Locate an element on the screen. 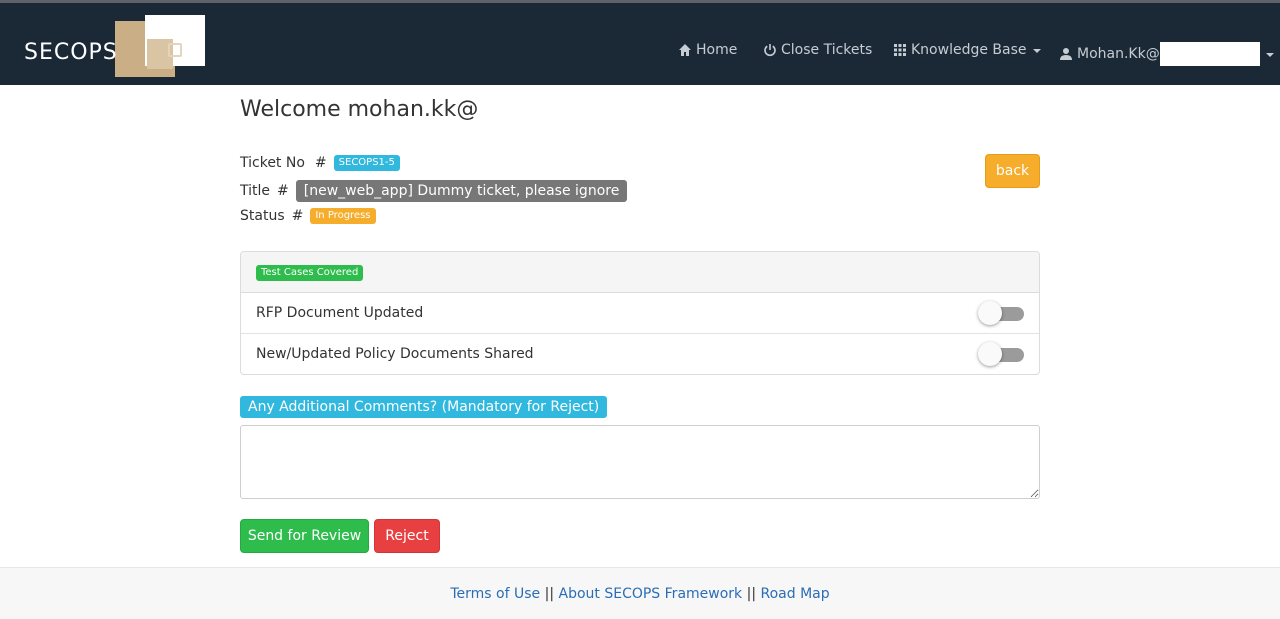 The height and width of the screenshot is (619, 1280). status-row: Status # In Progress is located at coordinates (308, 216).